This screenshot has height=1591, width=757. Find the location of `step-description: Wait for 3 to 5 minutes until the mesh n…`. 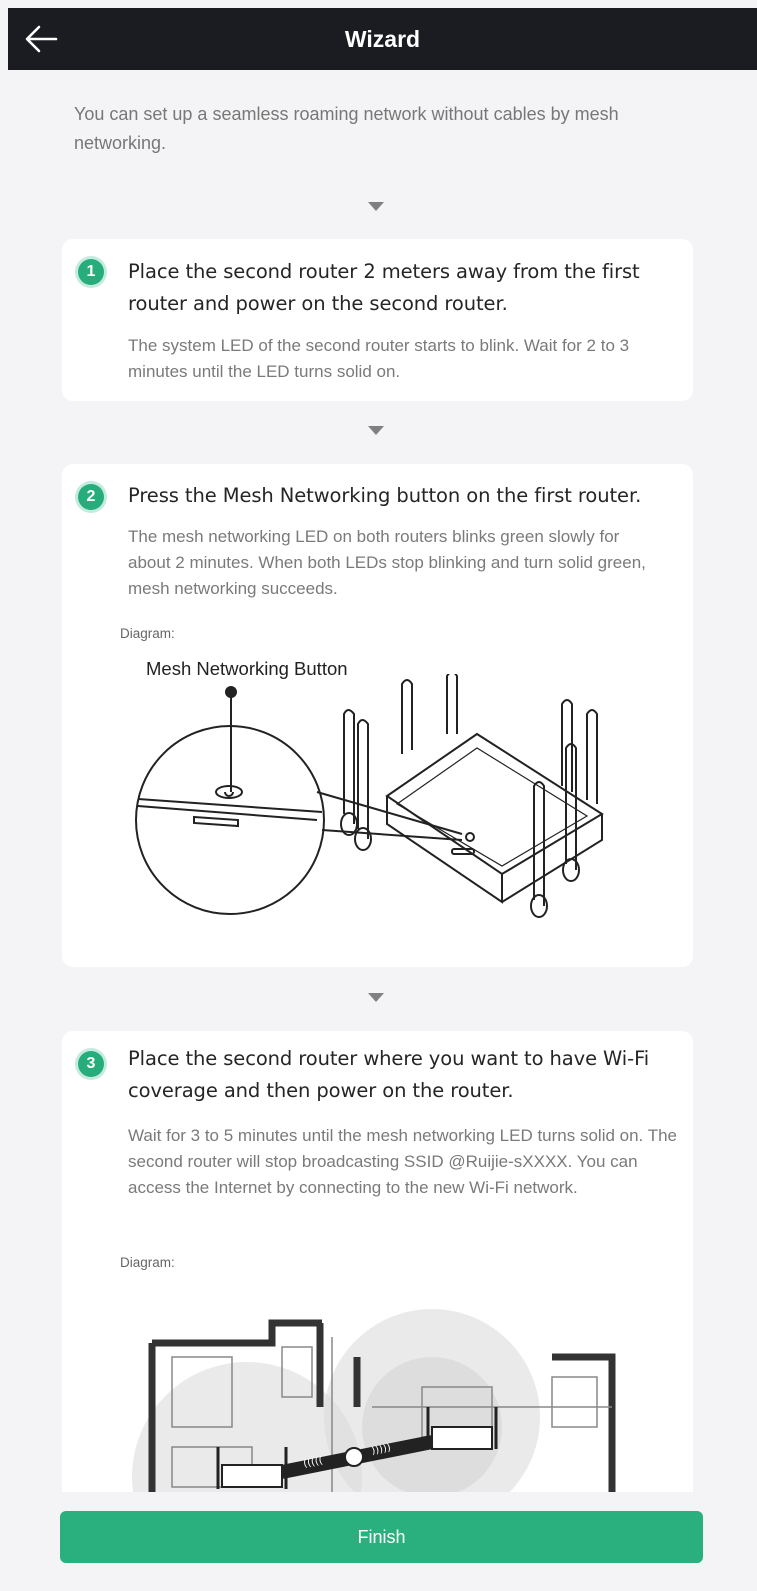

step-description: Wait for 3 to 5 minutes until the mesh n… is located at coordinates (402, 1161).